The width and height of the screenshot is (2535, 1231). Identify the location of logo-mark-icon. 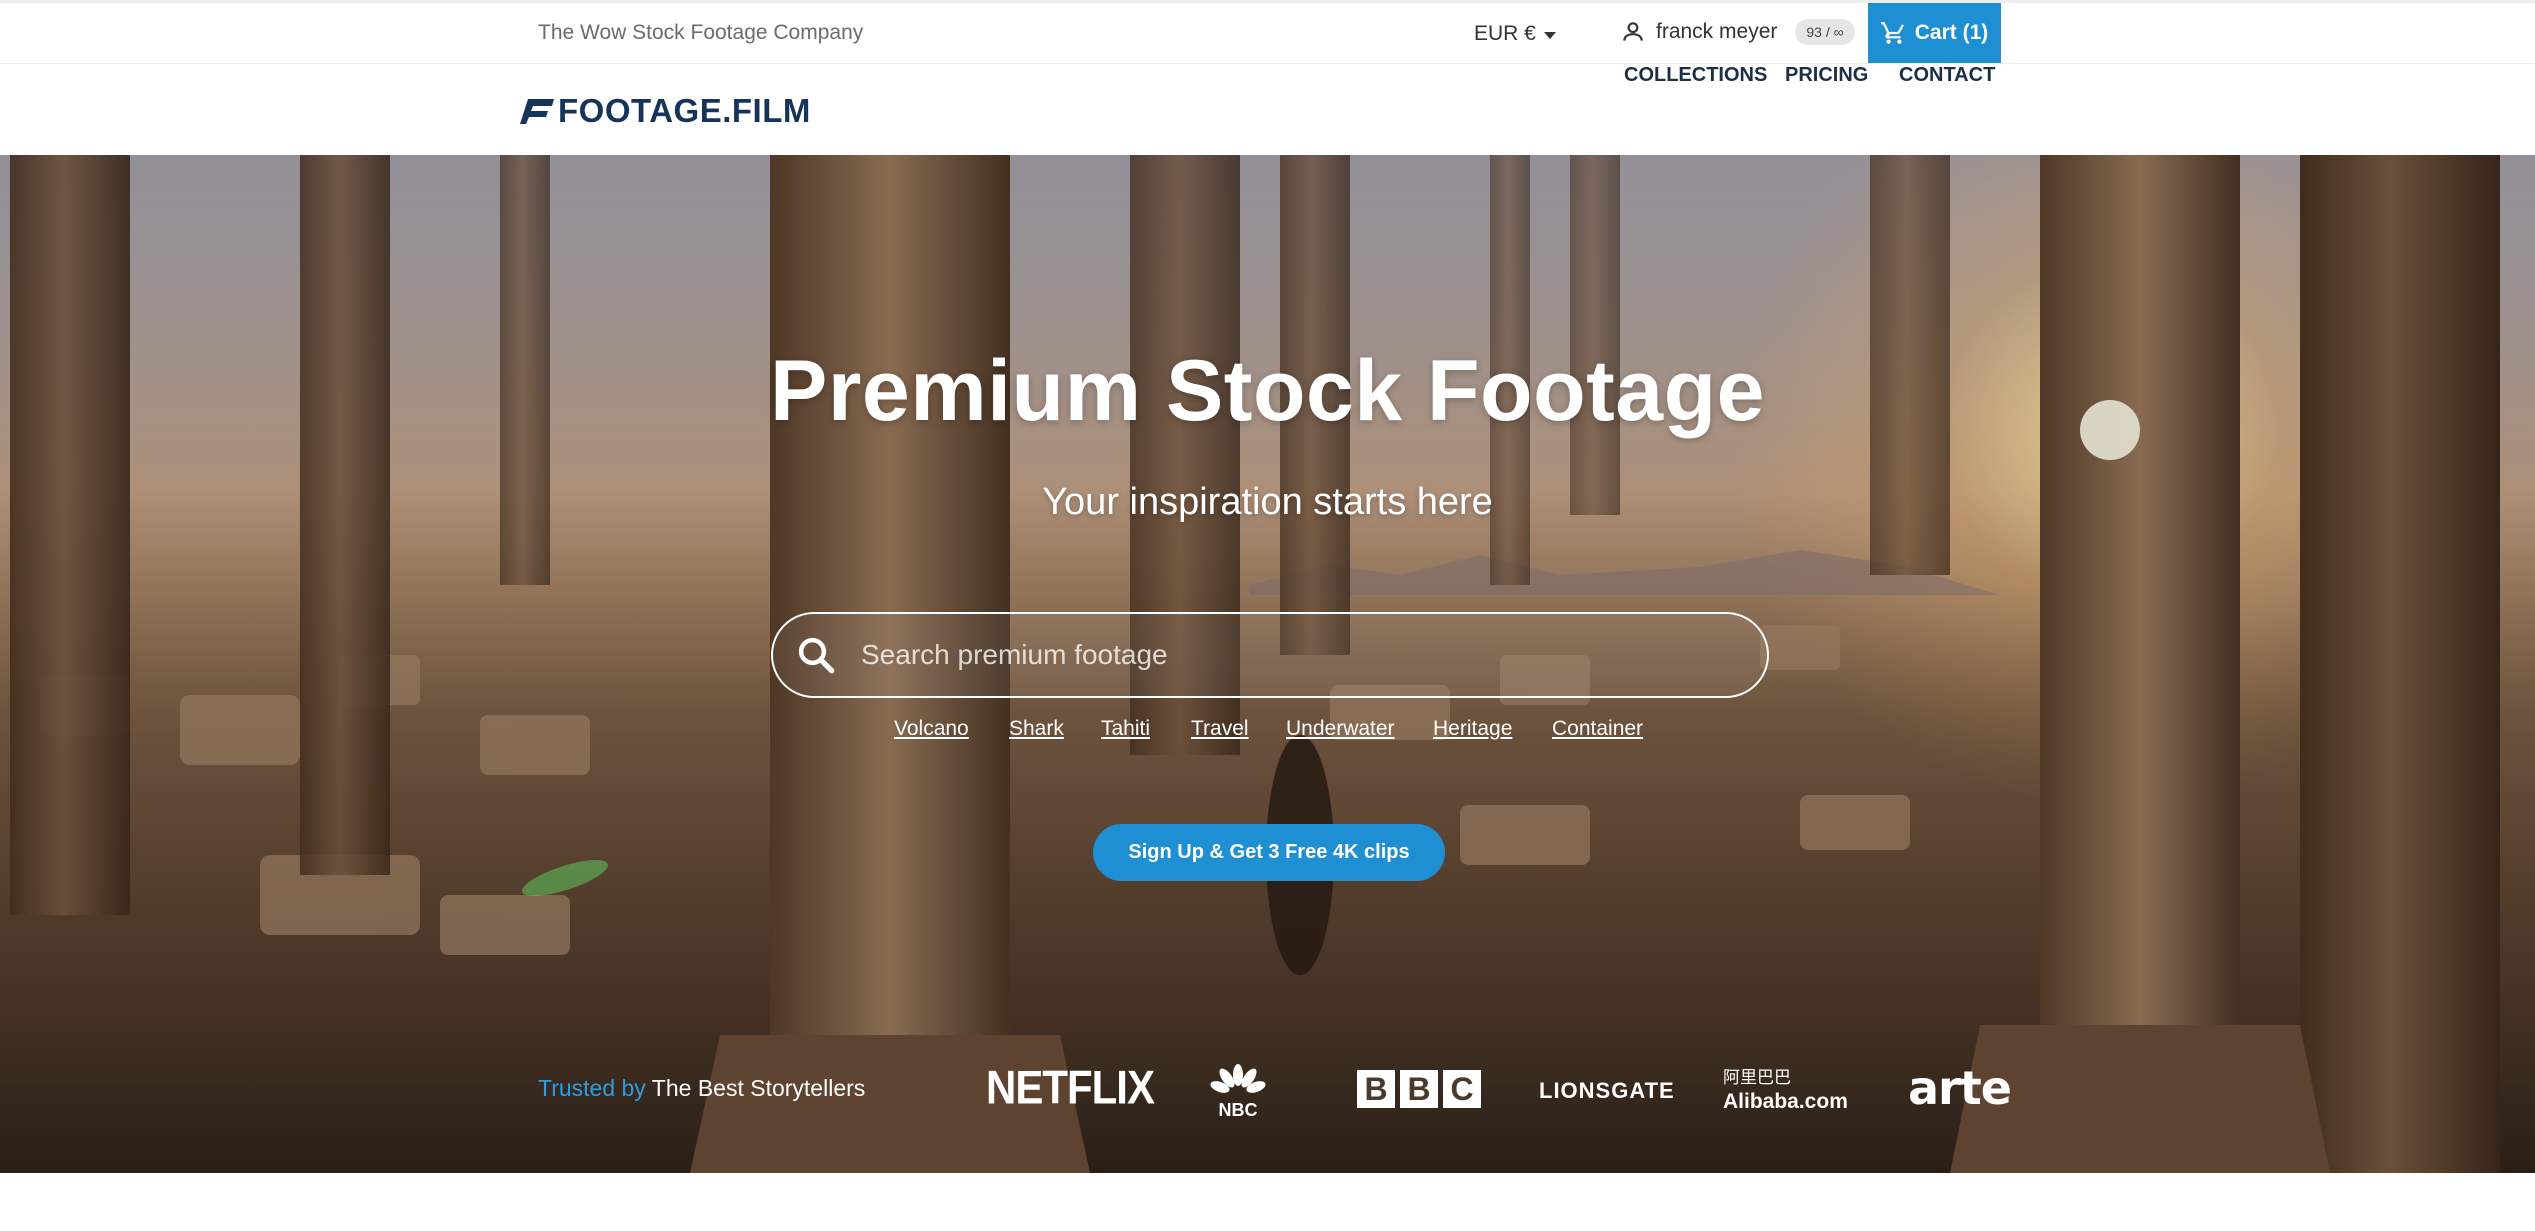
(537, 111).